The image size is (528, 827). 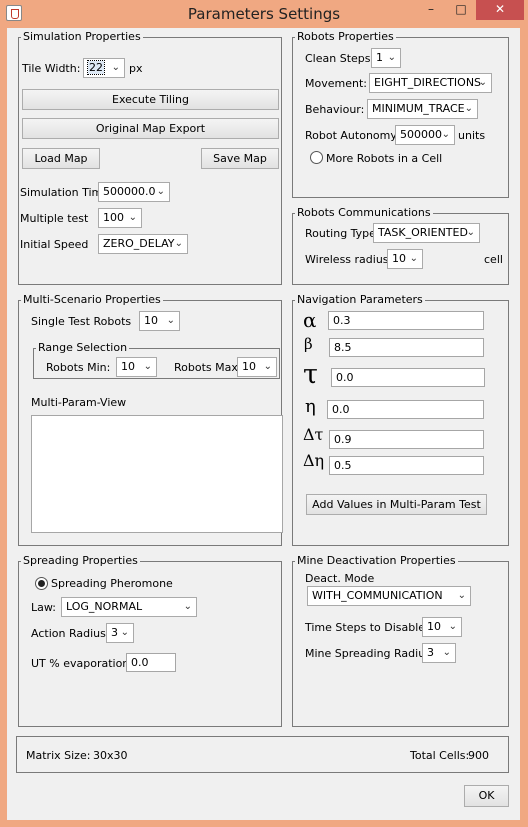 I want to click on group-title: Mine Deactivation Properties, so click(x=376, y=560).